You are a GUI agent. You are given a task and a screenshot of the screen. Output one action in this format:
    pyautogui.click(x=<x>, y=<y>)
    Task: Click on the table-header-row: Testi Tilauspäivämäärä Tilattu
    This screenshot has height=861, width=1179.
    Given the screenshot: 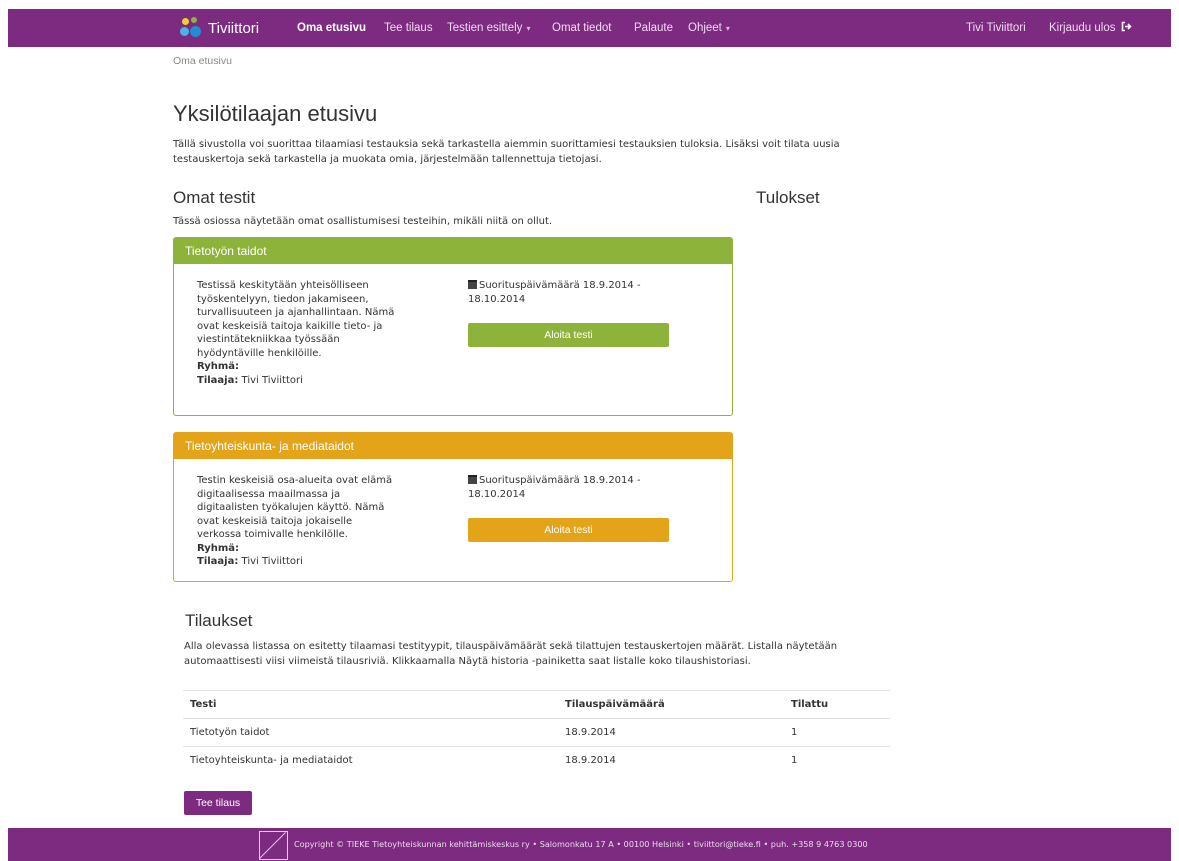 What is the action you would take?
    pyautogui.click(x=536, y=704)
    